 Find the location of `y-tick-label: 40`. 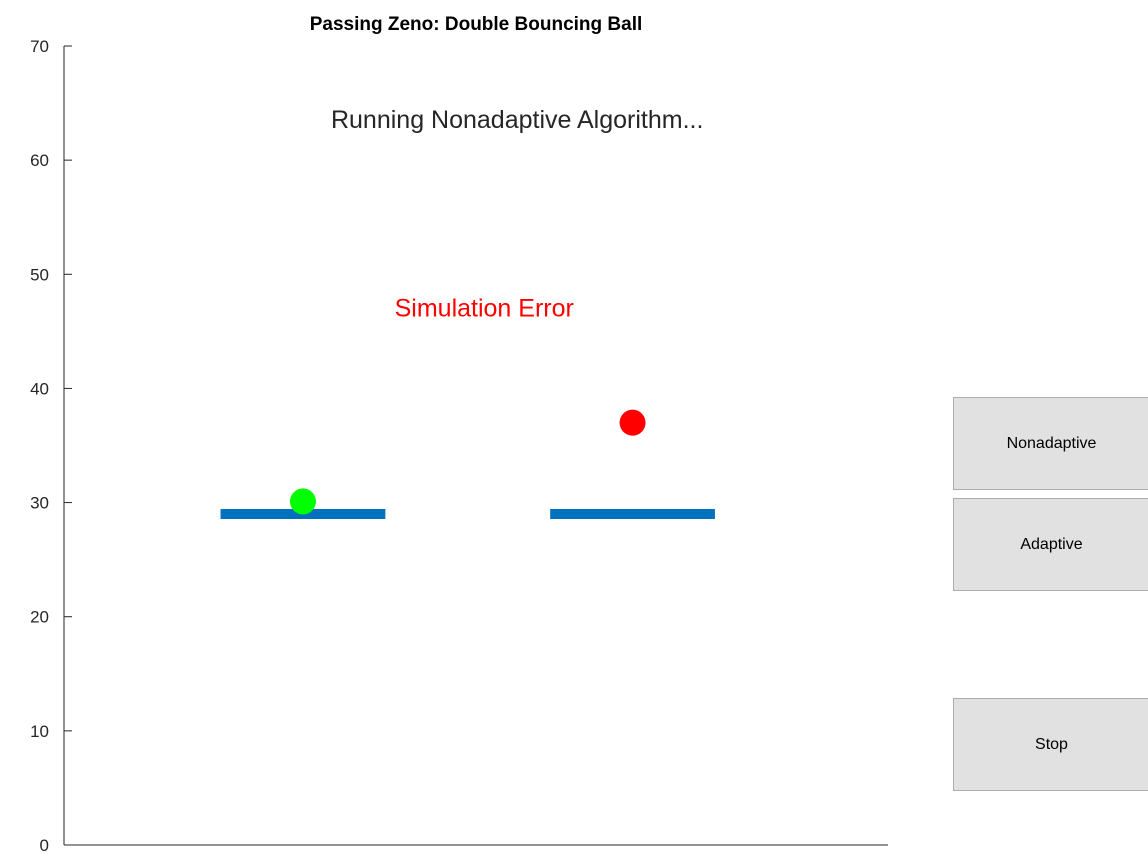

y-tick-label: 40 is located at coordinates (39, 388).